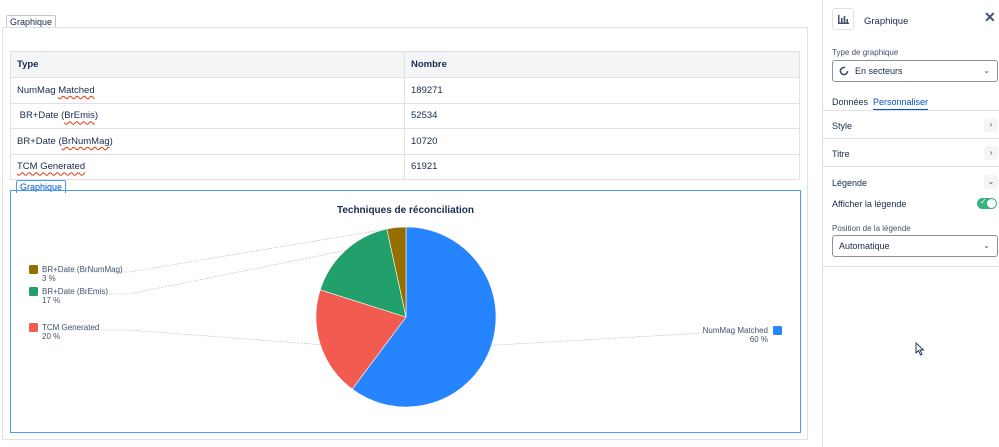  Describe the element at coordinates (51, 336) in the screenshot. I see `legend-percent: 20 %` at that location.